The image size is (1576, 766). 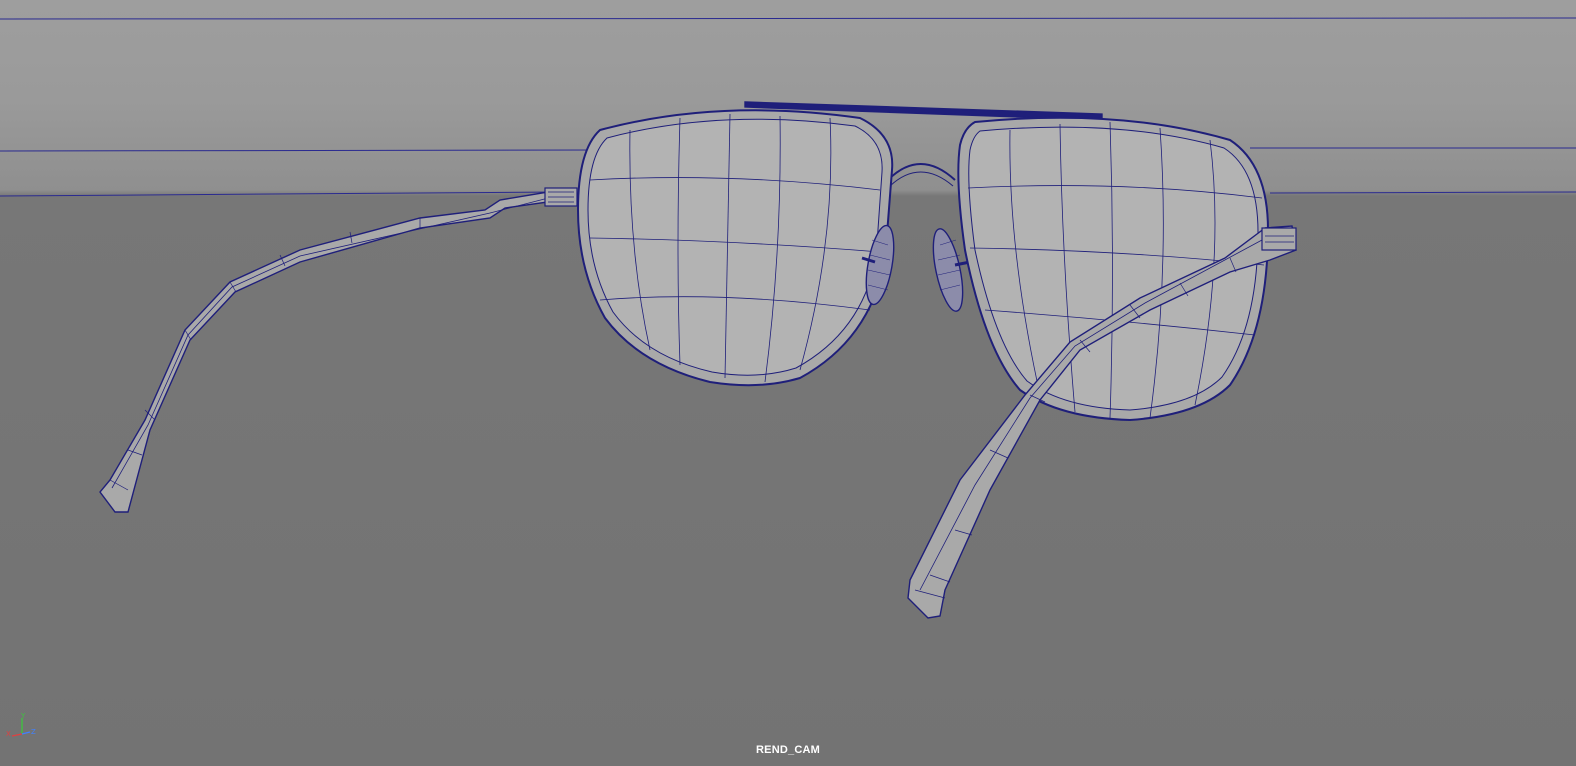 What do you see at coordinates (788, 750) in the screenshot?
I see `camera-name-label: REND_CAM` at bounding box center [788, 750].